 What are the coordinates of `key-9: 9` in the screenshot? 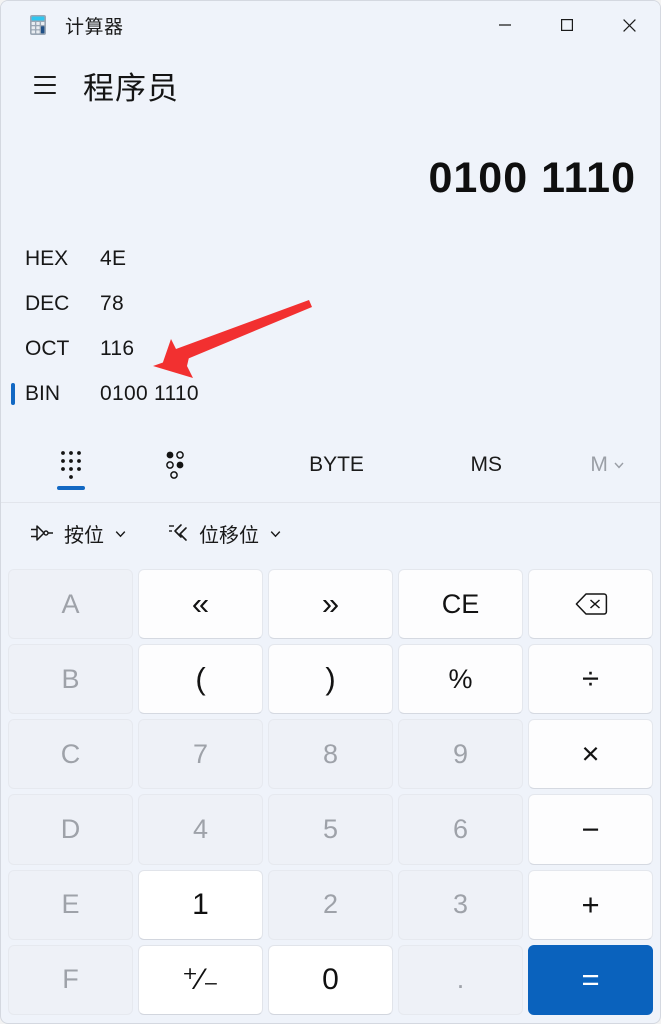 It's located at (460, 754).